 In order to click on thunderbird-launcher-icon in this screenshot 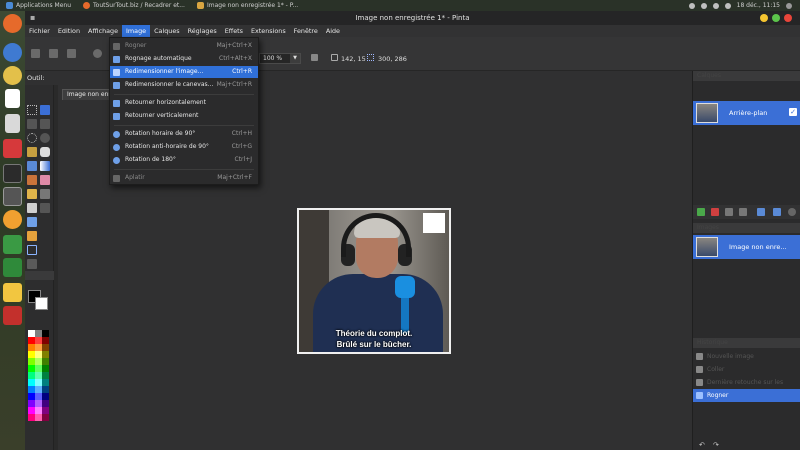, I will do `click(12, 52)`.